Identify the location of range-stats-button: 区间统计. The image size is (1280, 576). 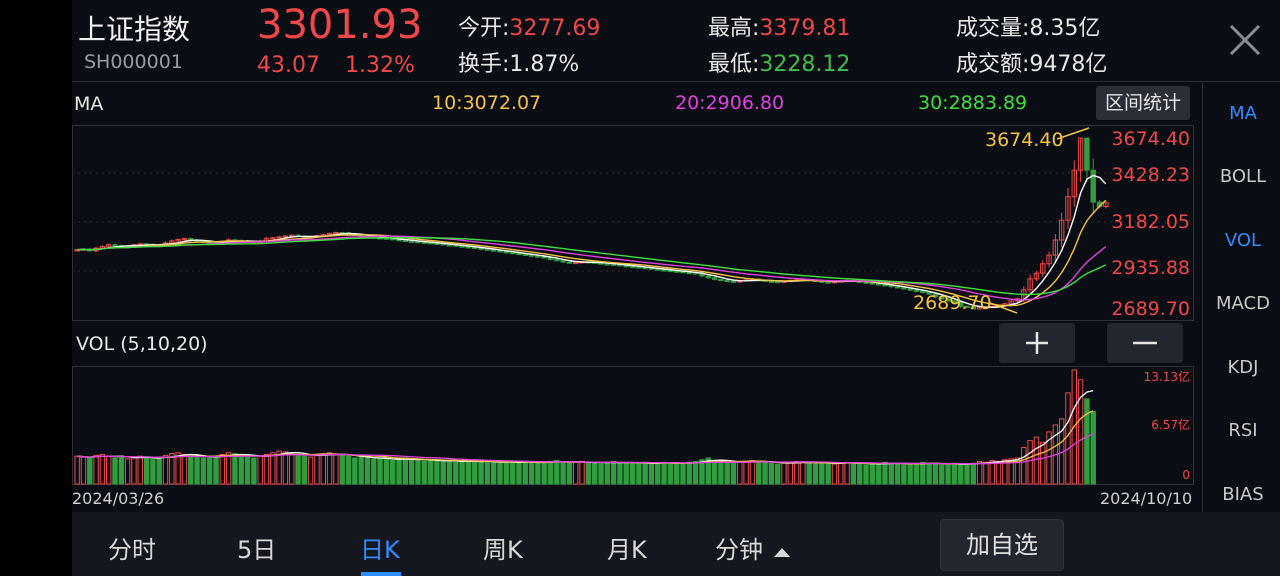
(1143, 103).